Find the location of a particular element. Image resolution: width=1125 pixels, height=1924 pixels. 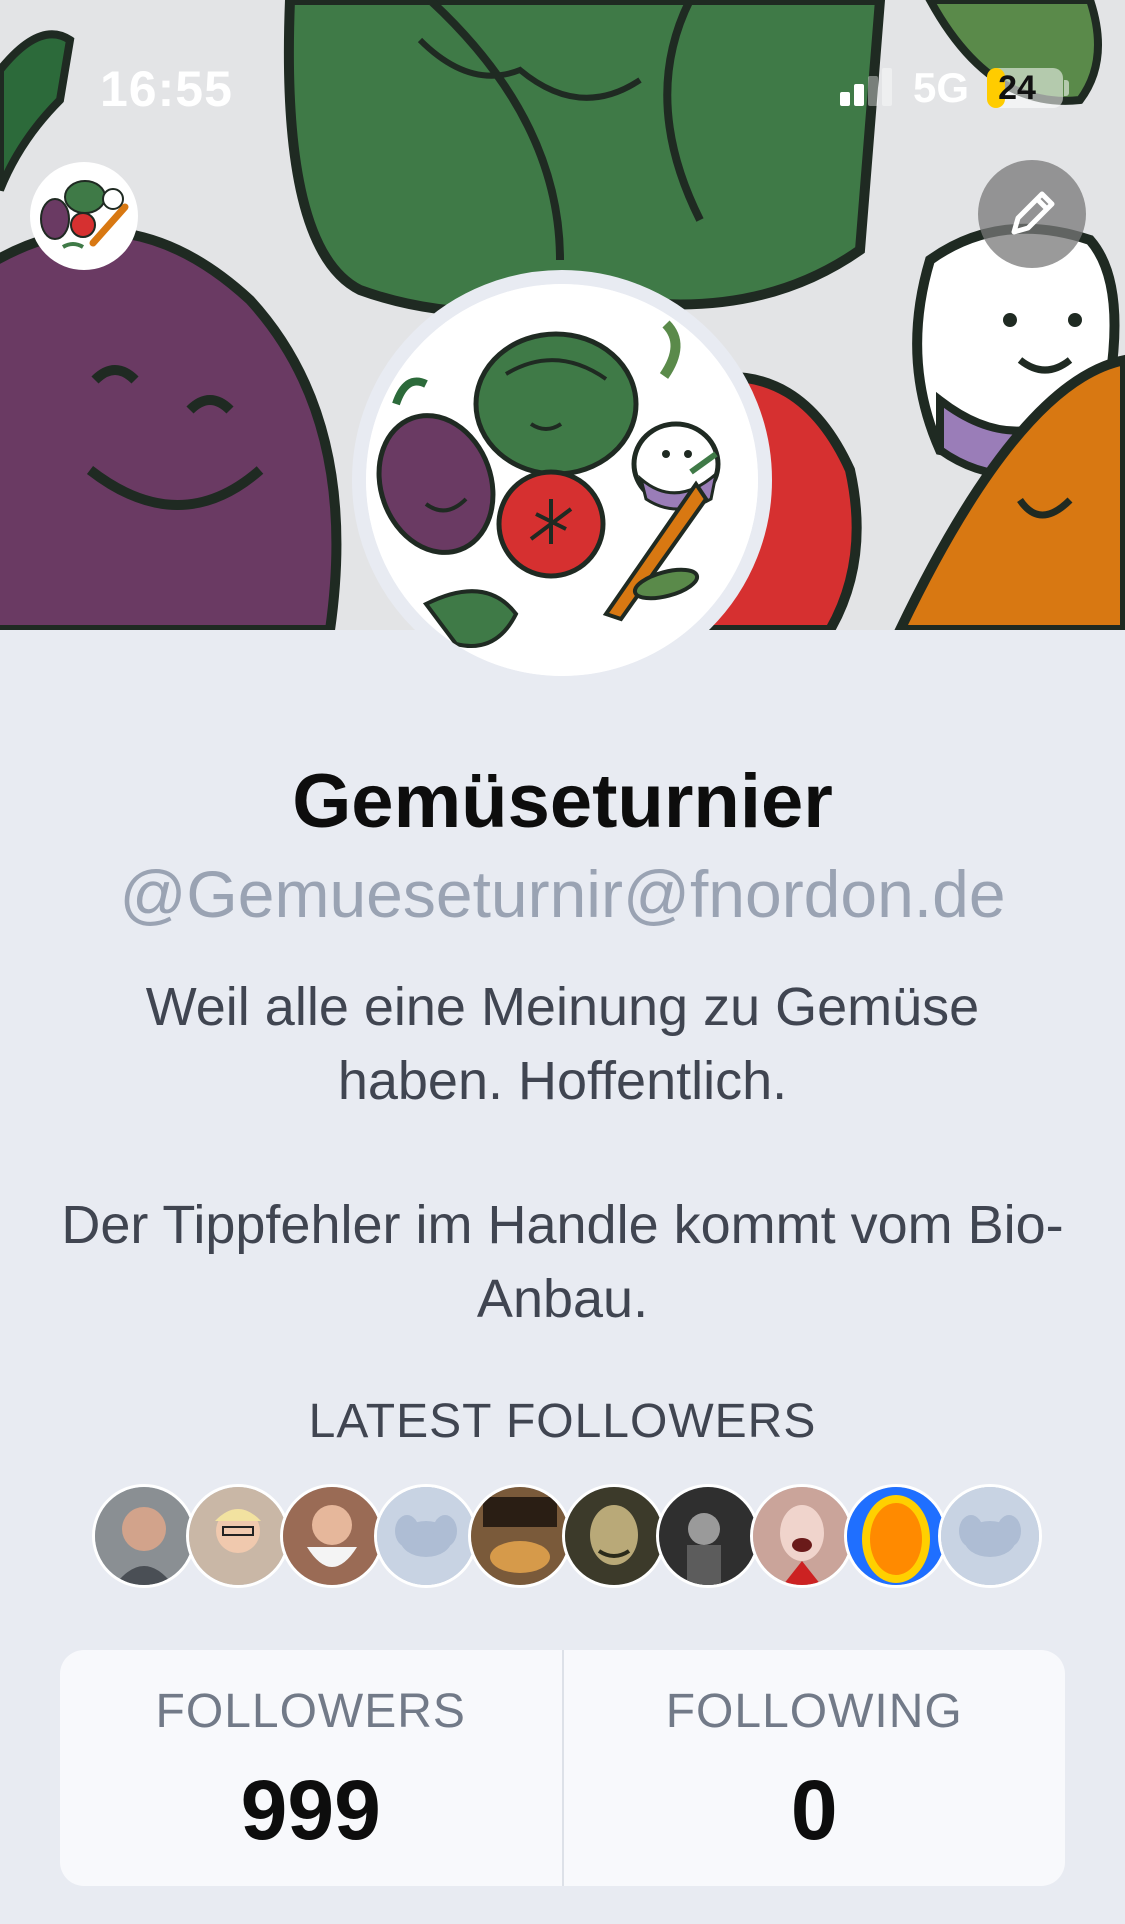

painted-face-avatar-icon is located at coordinates (614, 1536).